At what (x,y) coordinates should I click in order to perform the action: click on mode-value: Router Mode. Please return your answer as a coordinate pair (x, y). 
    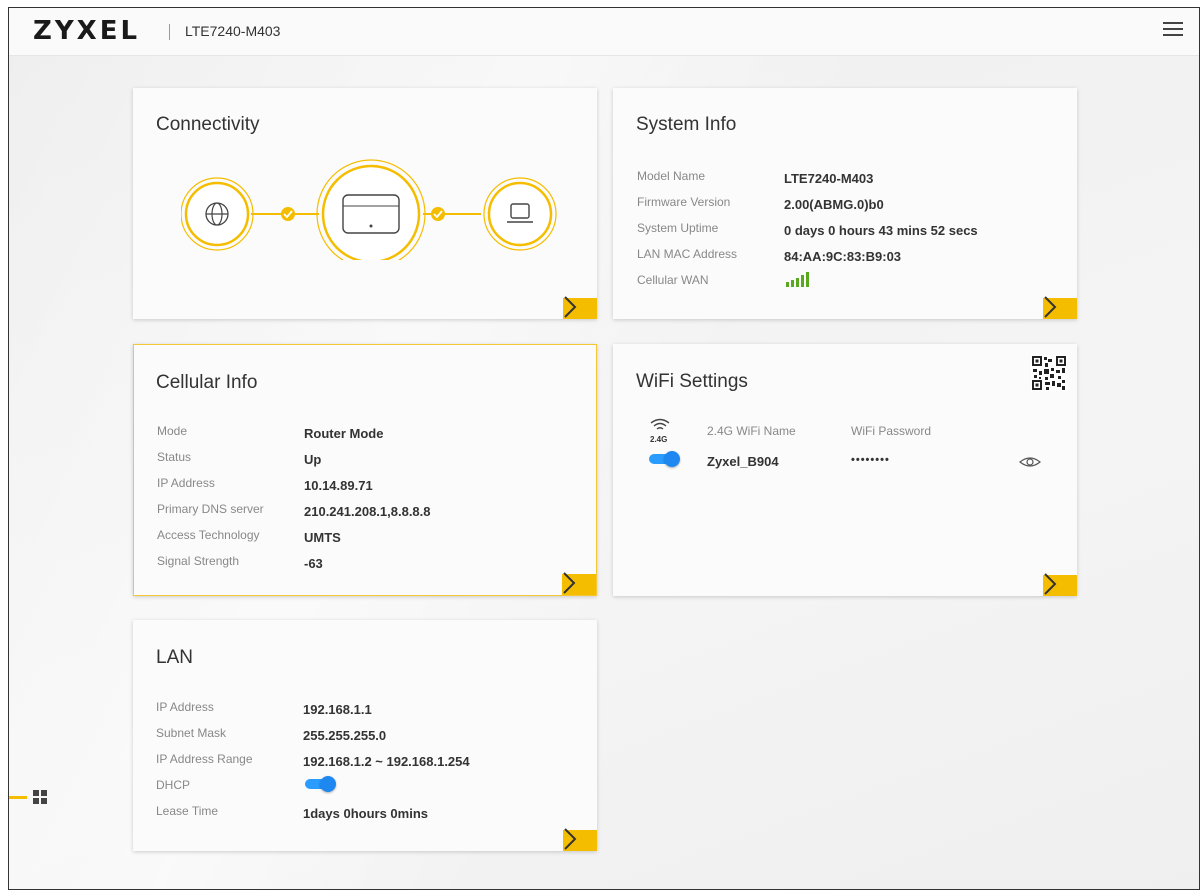
    Looking at the image, I should click on (344, 433).